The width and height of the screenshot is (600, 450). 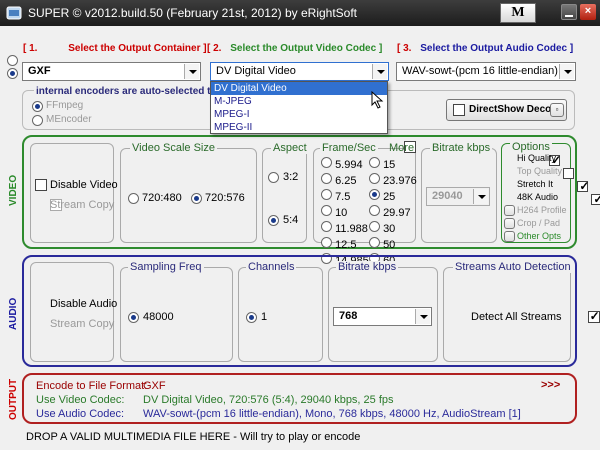 I want to click on audio-bitrate-select: 768, so click(x=382, y=316).